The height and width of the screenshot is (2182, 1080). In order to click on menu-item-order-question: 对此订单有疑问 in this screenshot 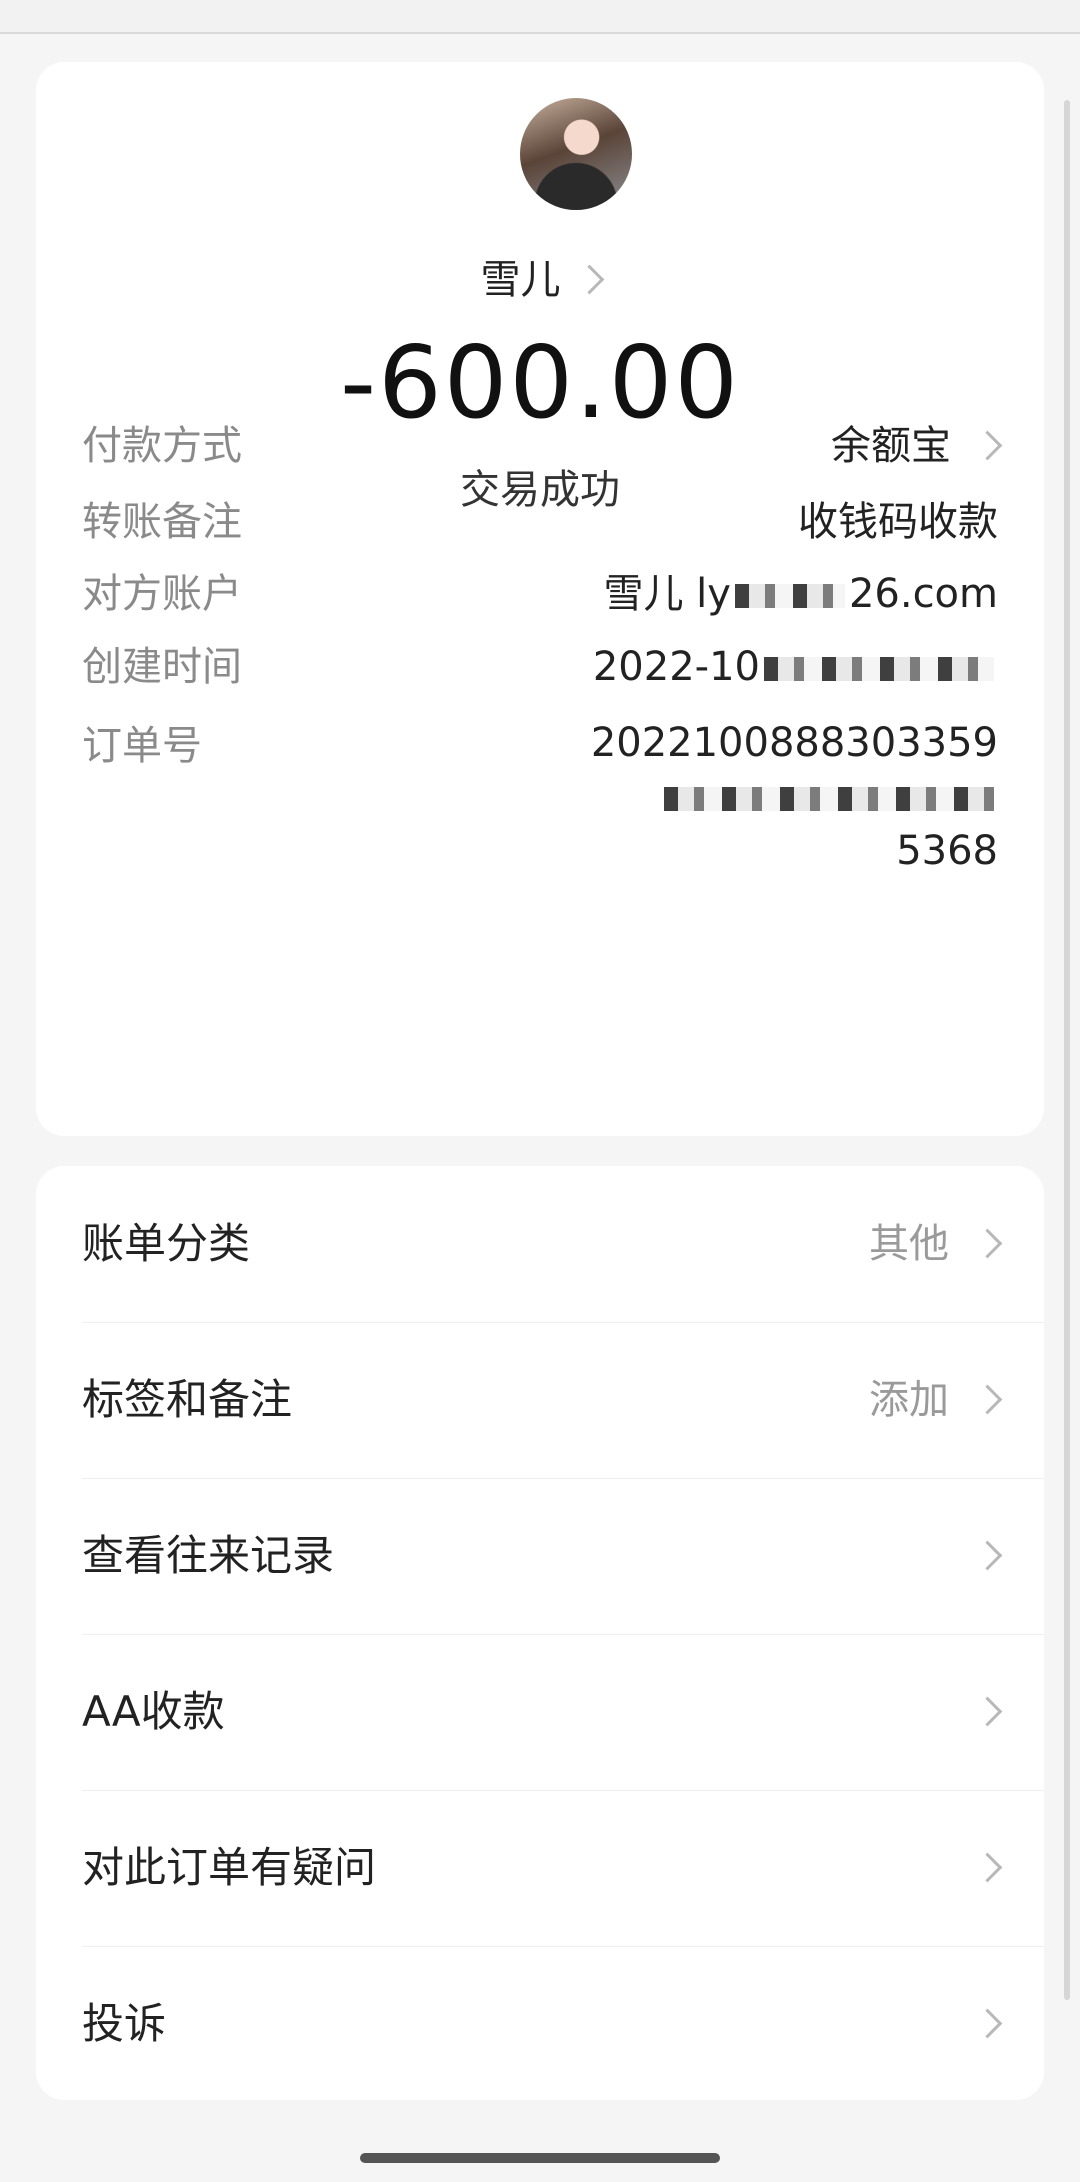, I will do `click(563, 1868)`.